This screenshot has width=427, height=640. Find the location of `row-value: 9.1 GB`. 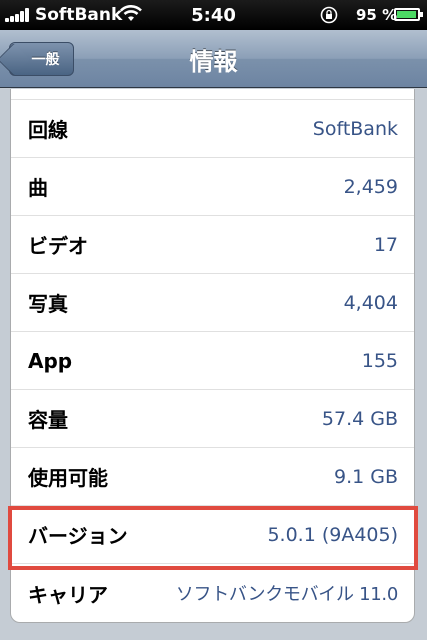

row-value: 9.1 GB is located at coordinates (365, 476).